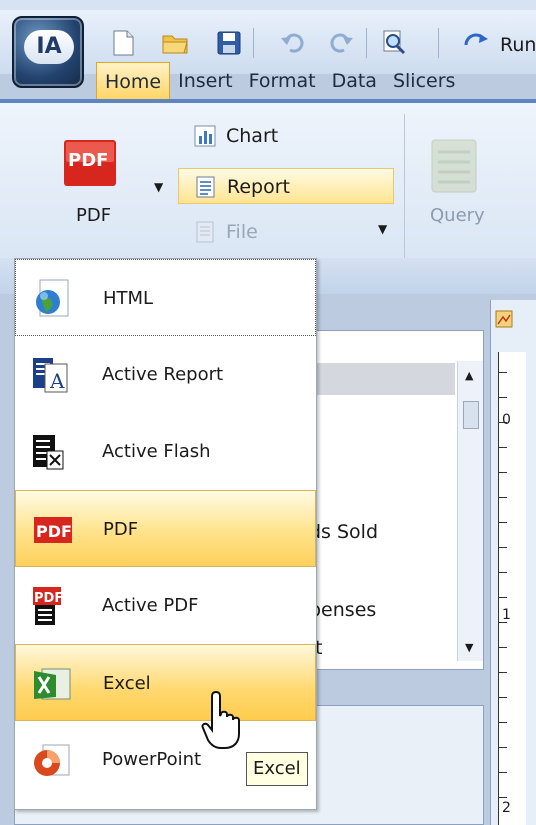 This screenshot has height=825, width=536. What do you see at coordinates (518, 45) in the screenshot?
I see `run-button-label: Run` at bounding box center [518, 45].